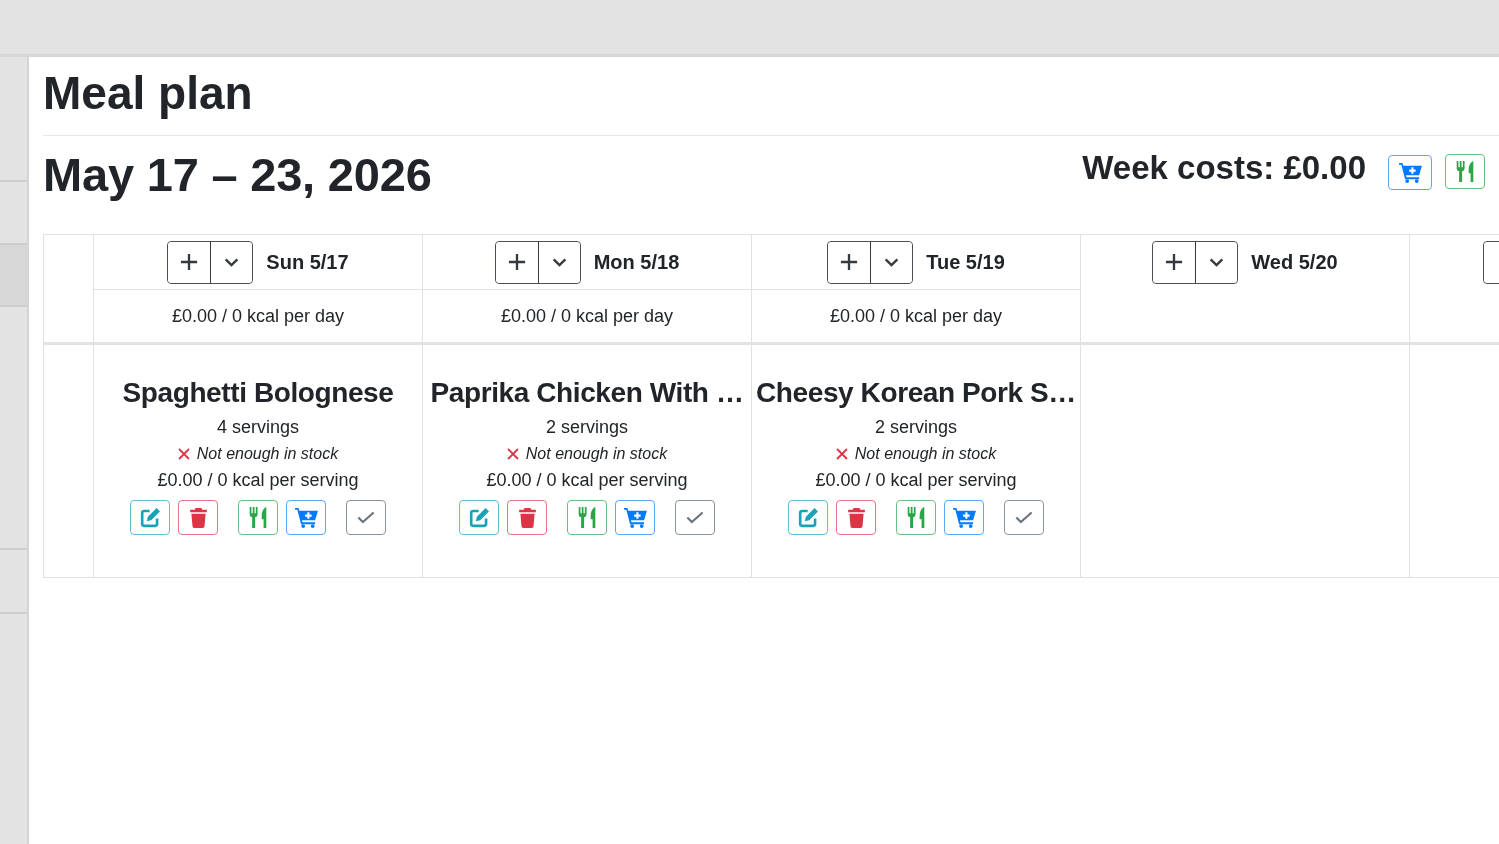 The image size is (1499, 844). Describe the element at coordinates (636, 262) in the screenshot. I see `day-label: Mon 5/18` at that location.